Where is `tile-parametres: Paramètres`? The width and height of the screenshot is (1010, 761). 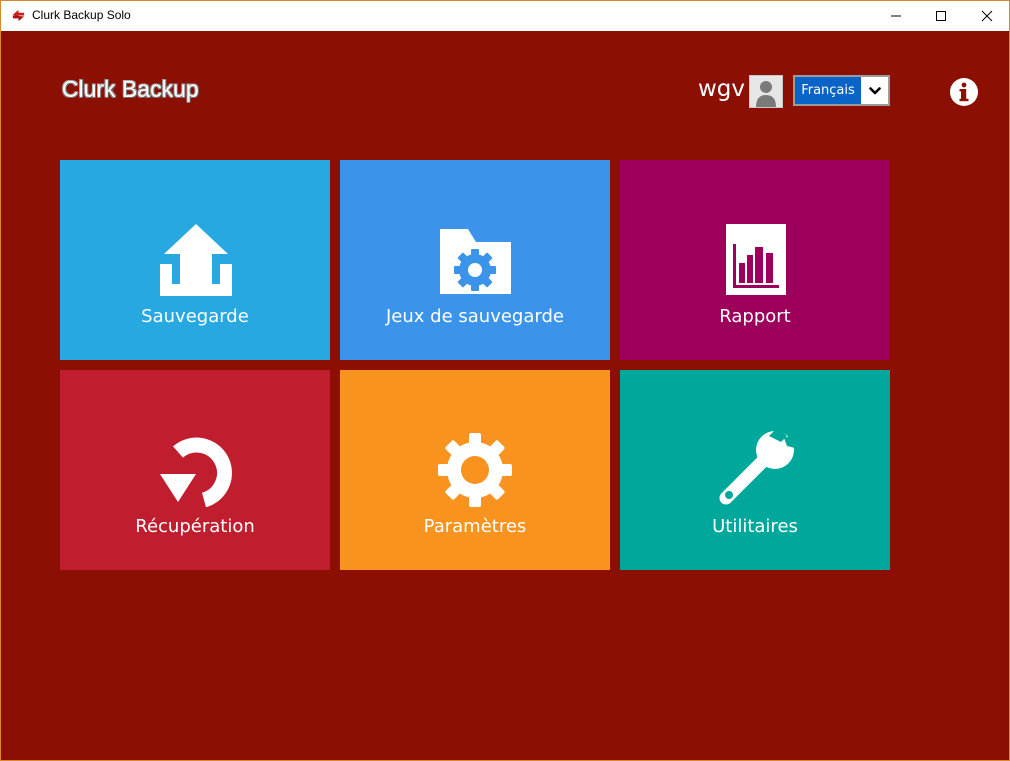 tile-parametres: Paramètres is located at coordinates (475, 470).